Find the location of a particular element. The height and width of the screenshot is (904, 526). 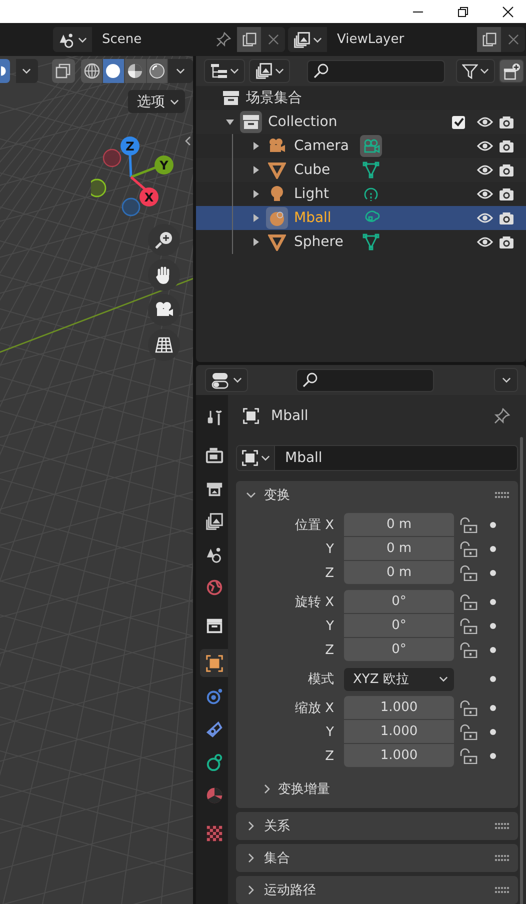

orthographic-toggle-button is located at coordinates (164, 345).